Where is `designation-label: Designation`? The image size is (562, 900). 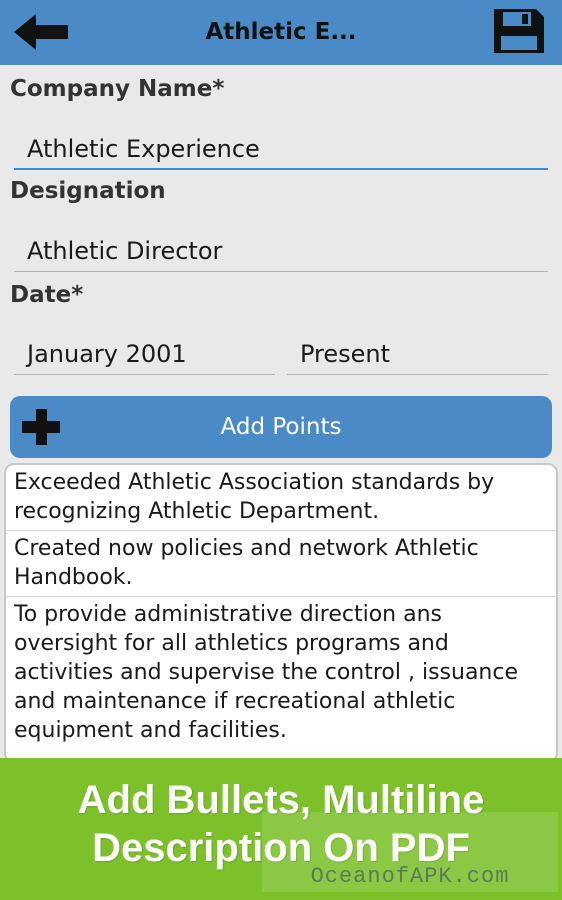 designation-label: Designation is located at coordinates (88, 191).